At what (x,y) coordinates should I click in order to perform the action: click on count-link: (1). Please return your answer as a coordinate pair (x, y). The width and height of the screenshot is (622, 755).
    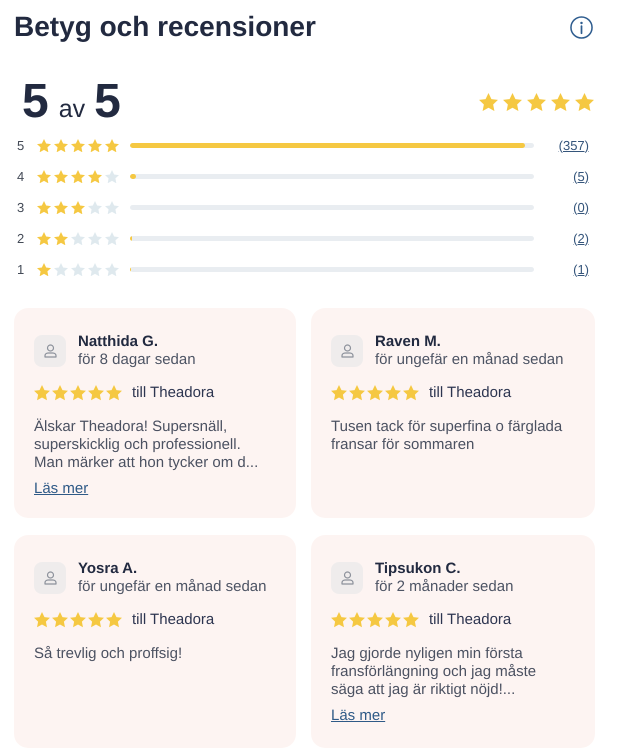
    Looking at the image, I should click on (581, 269).